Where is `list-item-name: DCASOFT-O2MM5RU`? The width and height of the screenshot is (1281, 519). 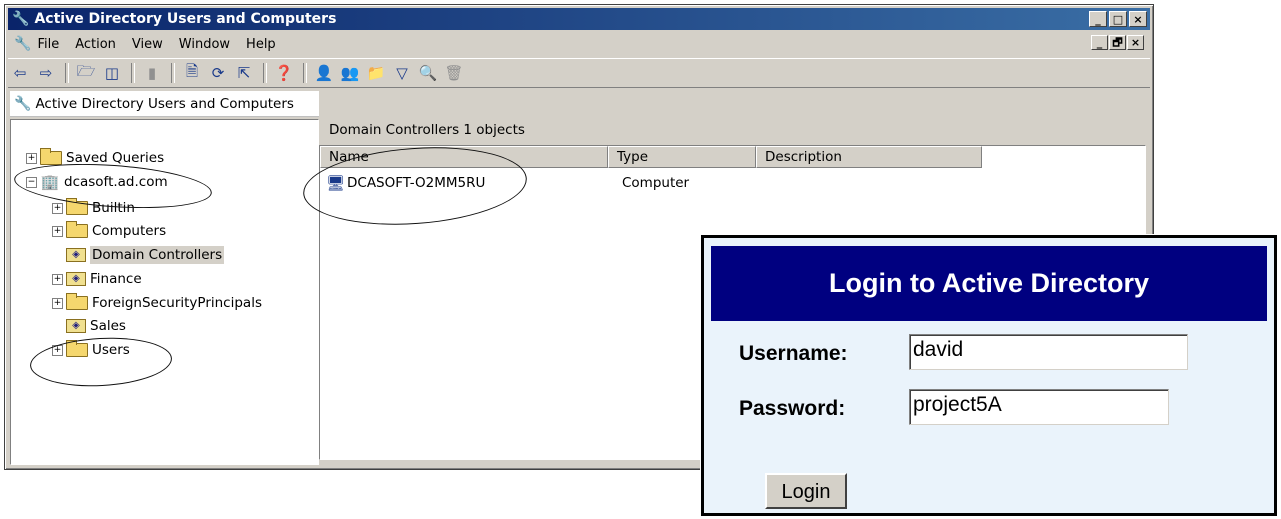 list-item-name: DCASOFT-O2MM5RU is located at coordinates (416, 183).